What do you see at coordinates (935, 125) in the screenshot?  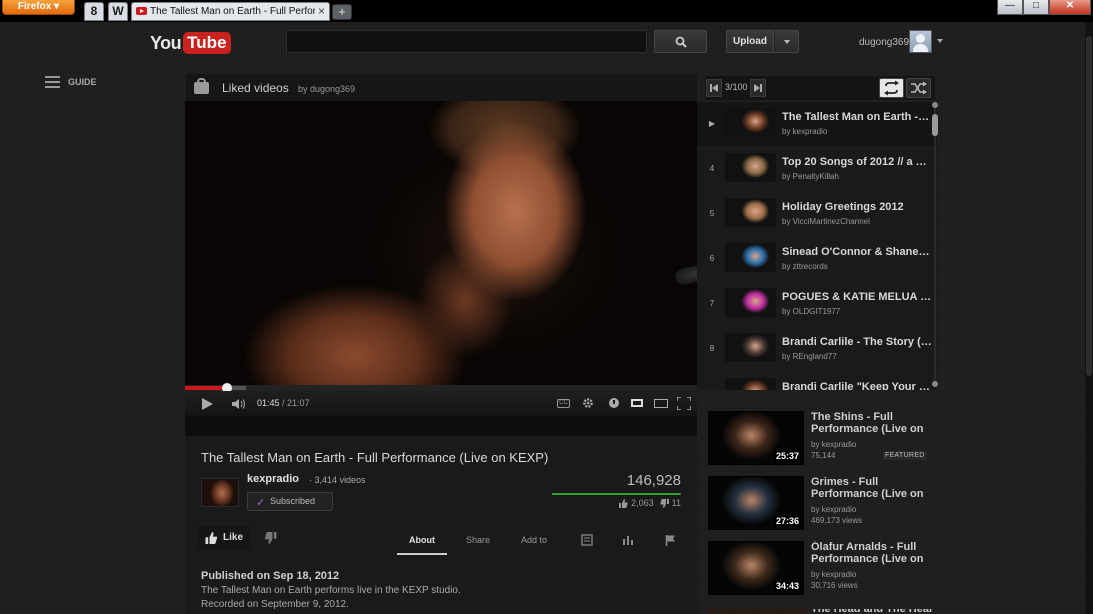 I see `playlist-scroll-thumb` at bounding box center [935, 125].